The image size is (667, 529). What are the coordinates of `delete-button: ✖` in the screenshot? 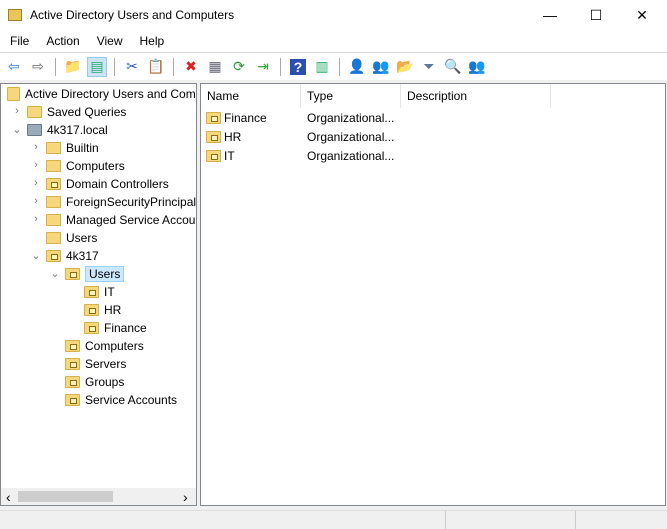 It's located at (191, 67).